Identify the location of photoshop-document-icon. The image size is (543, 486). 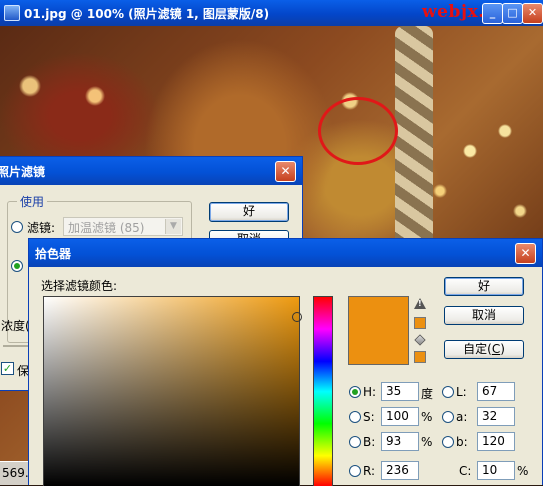
(12, 13).